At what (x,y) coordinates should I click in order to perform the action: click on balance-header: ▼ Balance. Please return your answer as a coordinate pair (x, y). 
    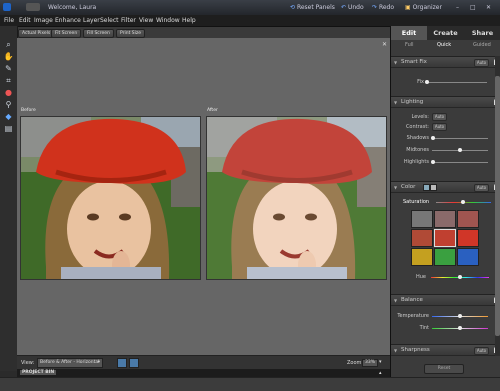
    Looking at the image, I should click on (445, 300).